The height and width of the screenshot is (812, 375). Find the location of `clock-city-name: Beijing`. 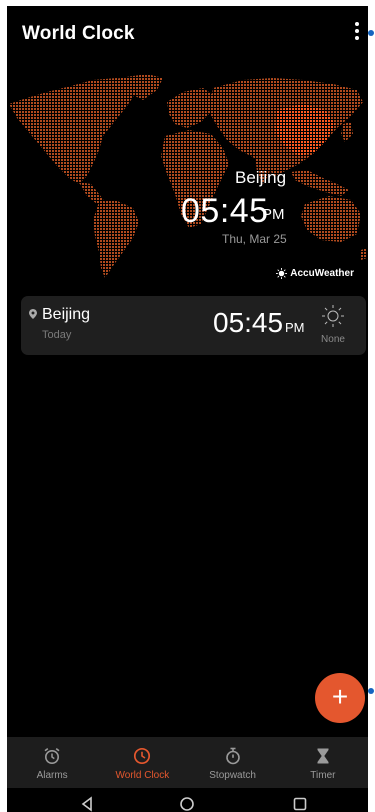

clock-city-name: Beijing is located at coordinates (66, 314).